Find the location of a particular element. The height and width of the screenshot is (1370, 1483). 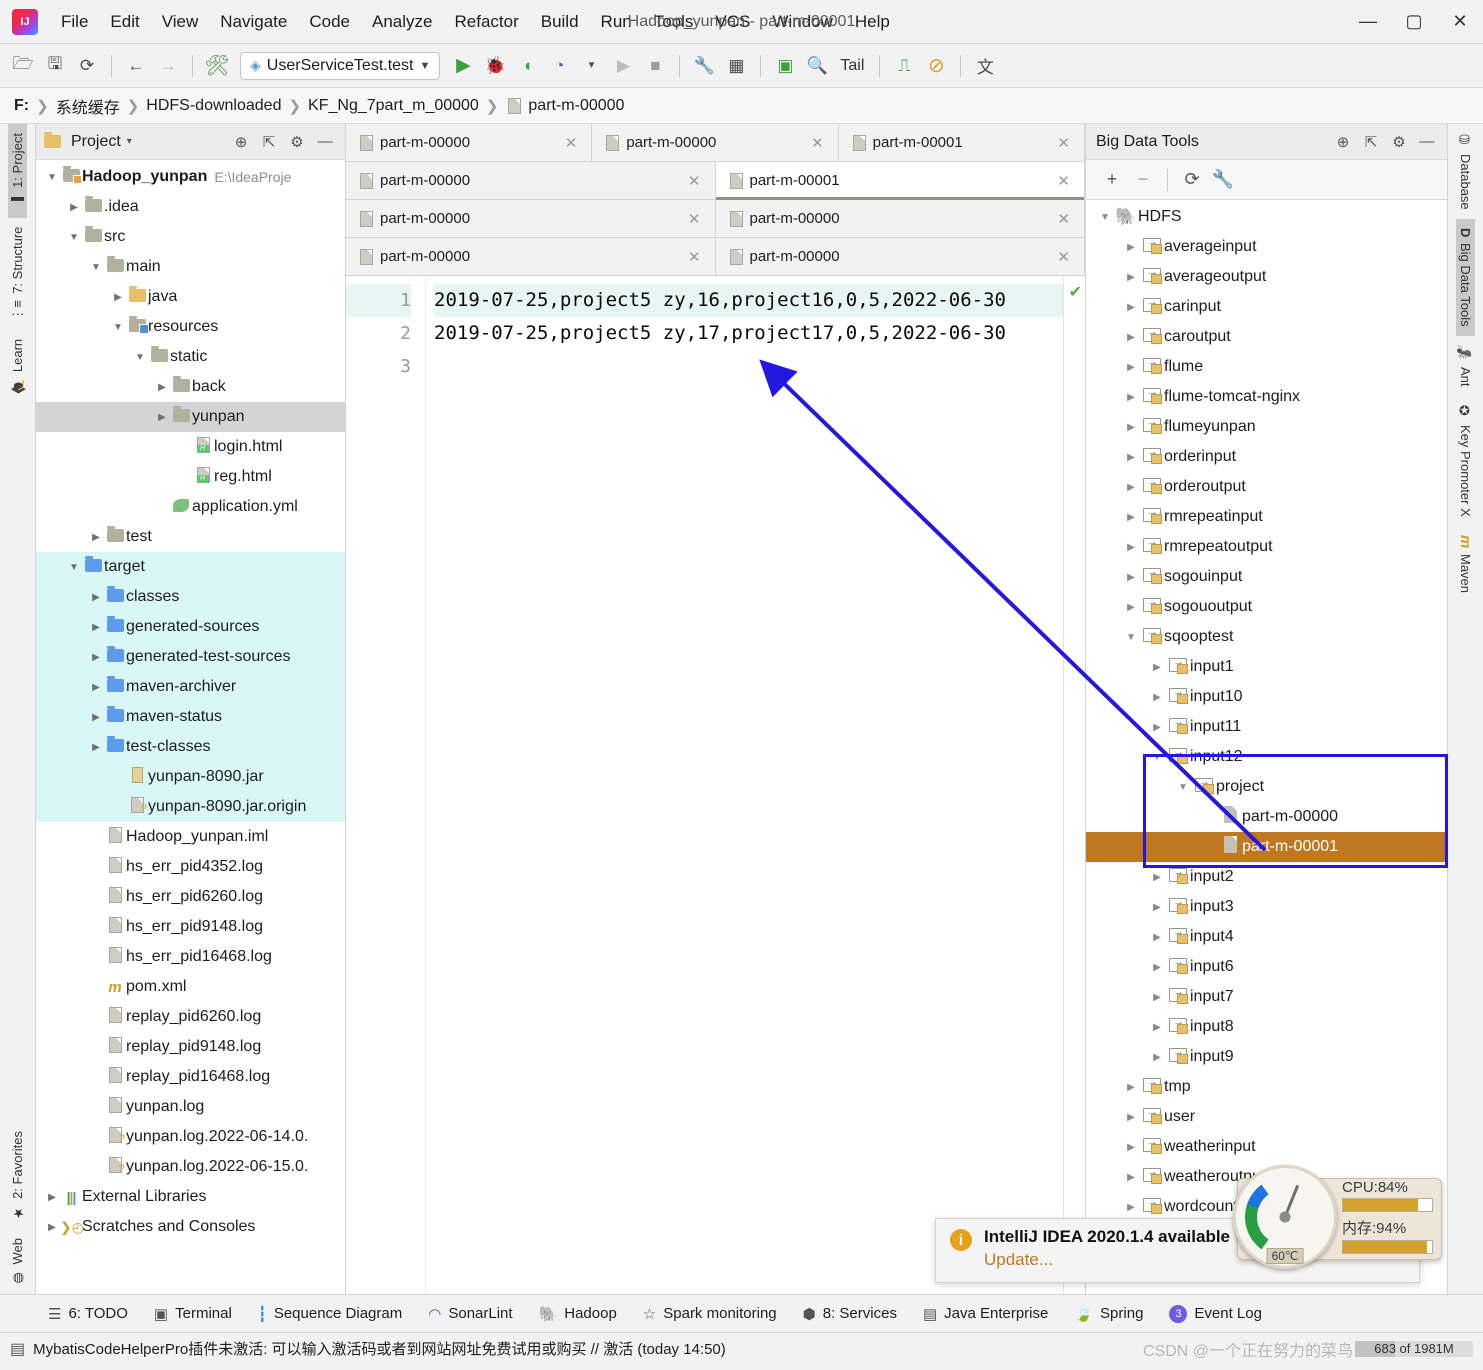

menu-refactor: Refactor is located at coordinates (486, 22).